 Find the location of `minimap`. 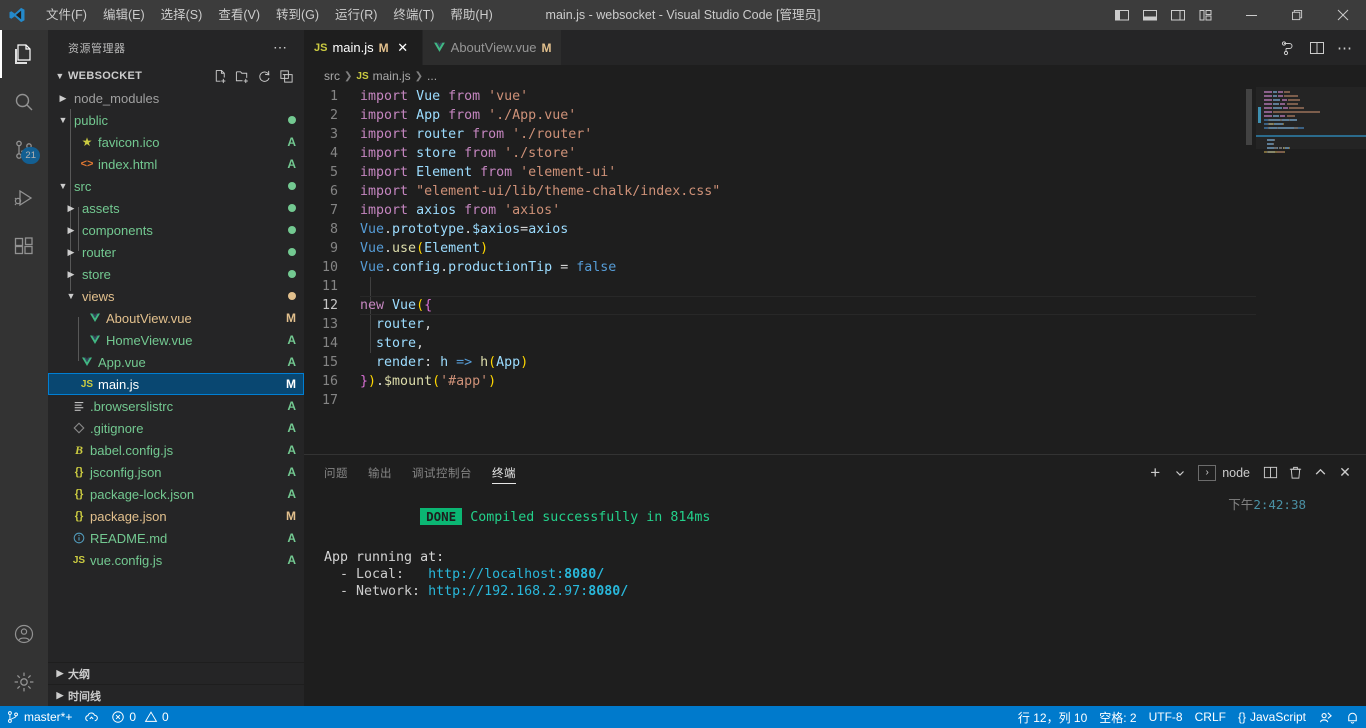

minimap is located at coordinates (1311, 270).